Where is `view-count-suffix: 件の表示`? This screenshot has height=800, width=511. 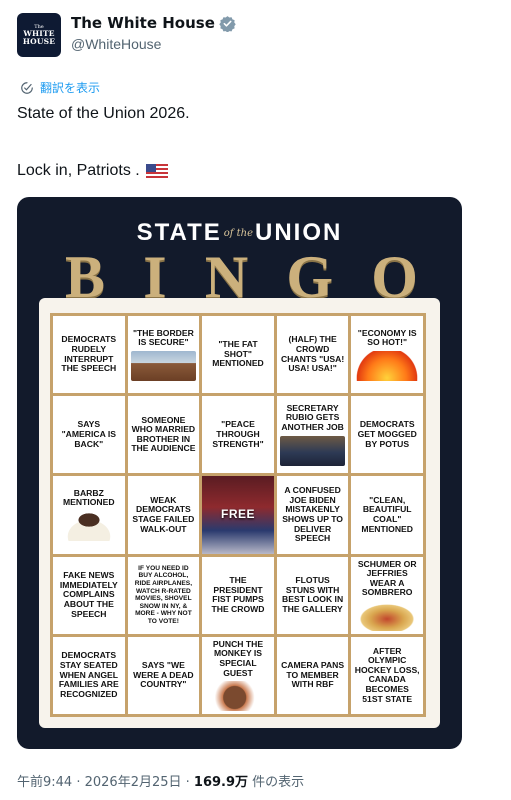 view-count-suffix: 件の表示 is located at coordinates (276, 782).